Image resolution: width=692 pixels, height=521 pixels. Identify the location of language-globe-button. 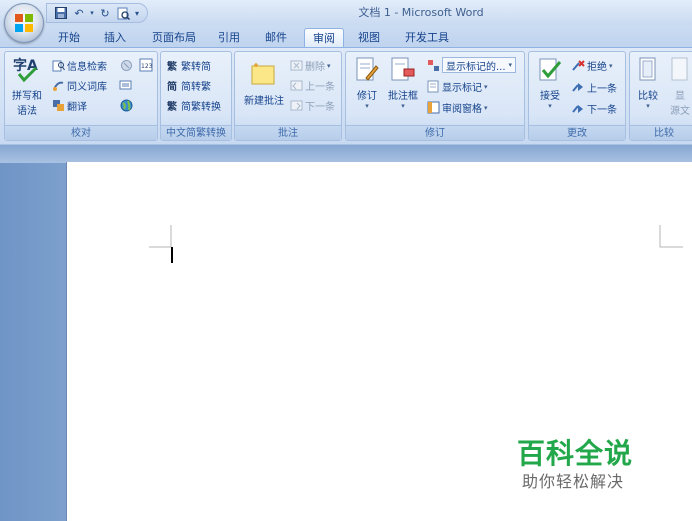
(126, 105).